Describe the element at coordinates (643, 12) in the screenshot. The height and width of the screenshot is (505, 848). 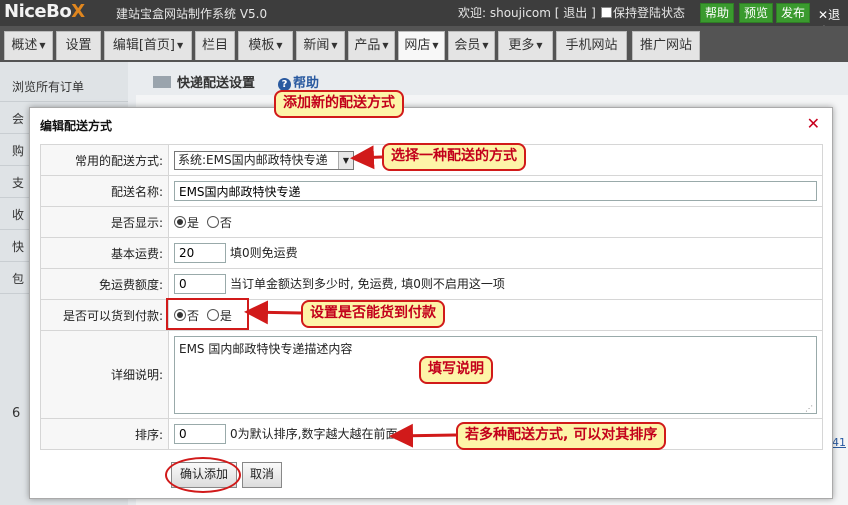
I see `keep-login-checkbox: 保持登陆状态` at that location.